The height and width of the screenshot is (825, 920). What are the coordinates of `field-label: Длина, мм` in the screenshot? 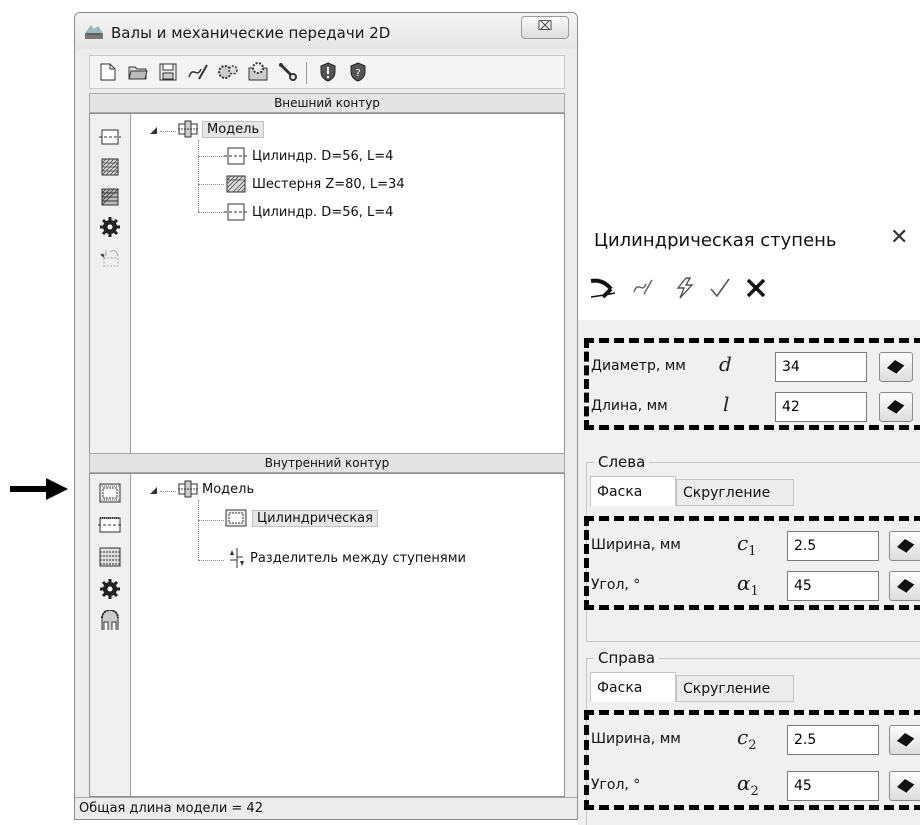 It's located at (629, 406).